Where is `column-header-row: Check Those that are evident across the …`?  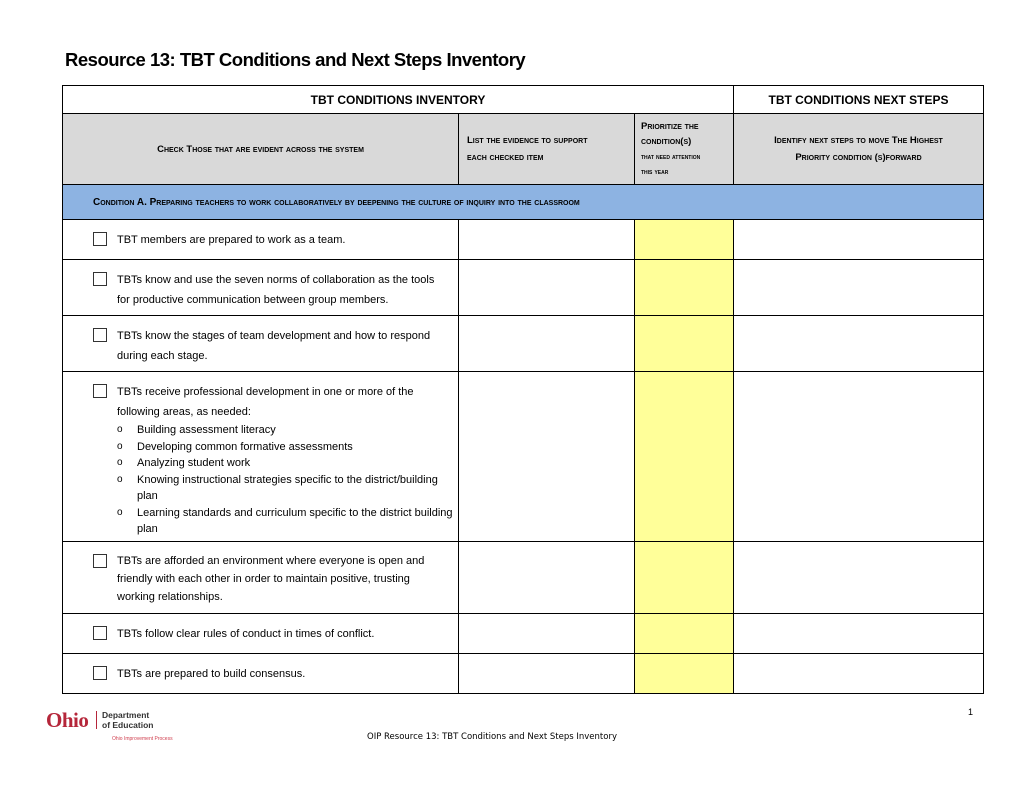
column-header-row: Check Those that are evident across the … is located at coordinates (523, 149).